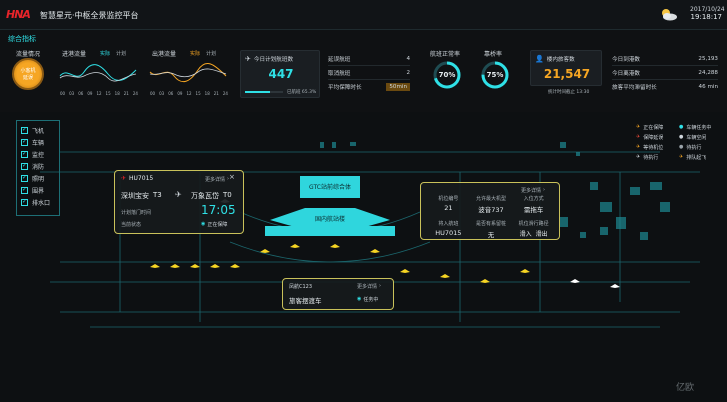  I want to click on stand-detail-link: 更多详情 ›, so click(533, 190).